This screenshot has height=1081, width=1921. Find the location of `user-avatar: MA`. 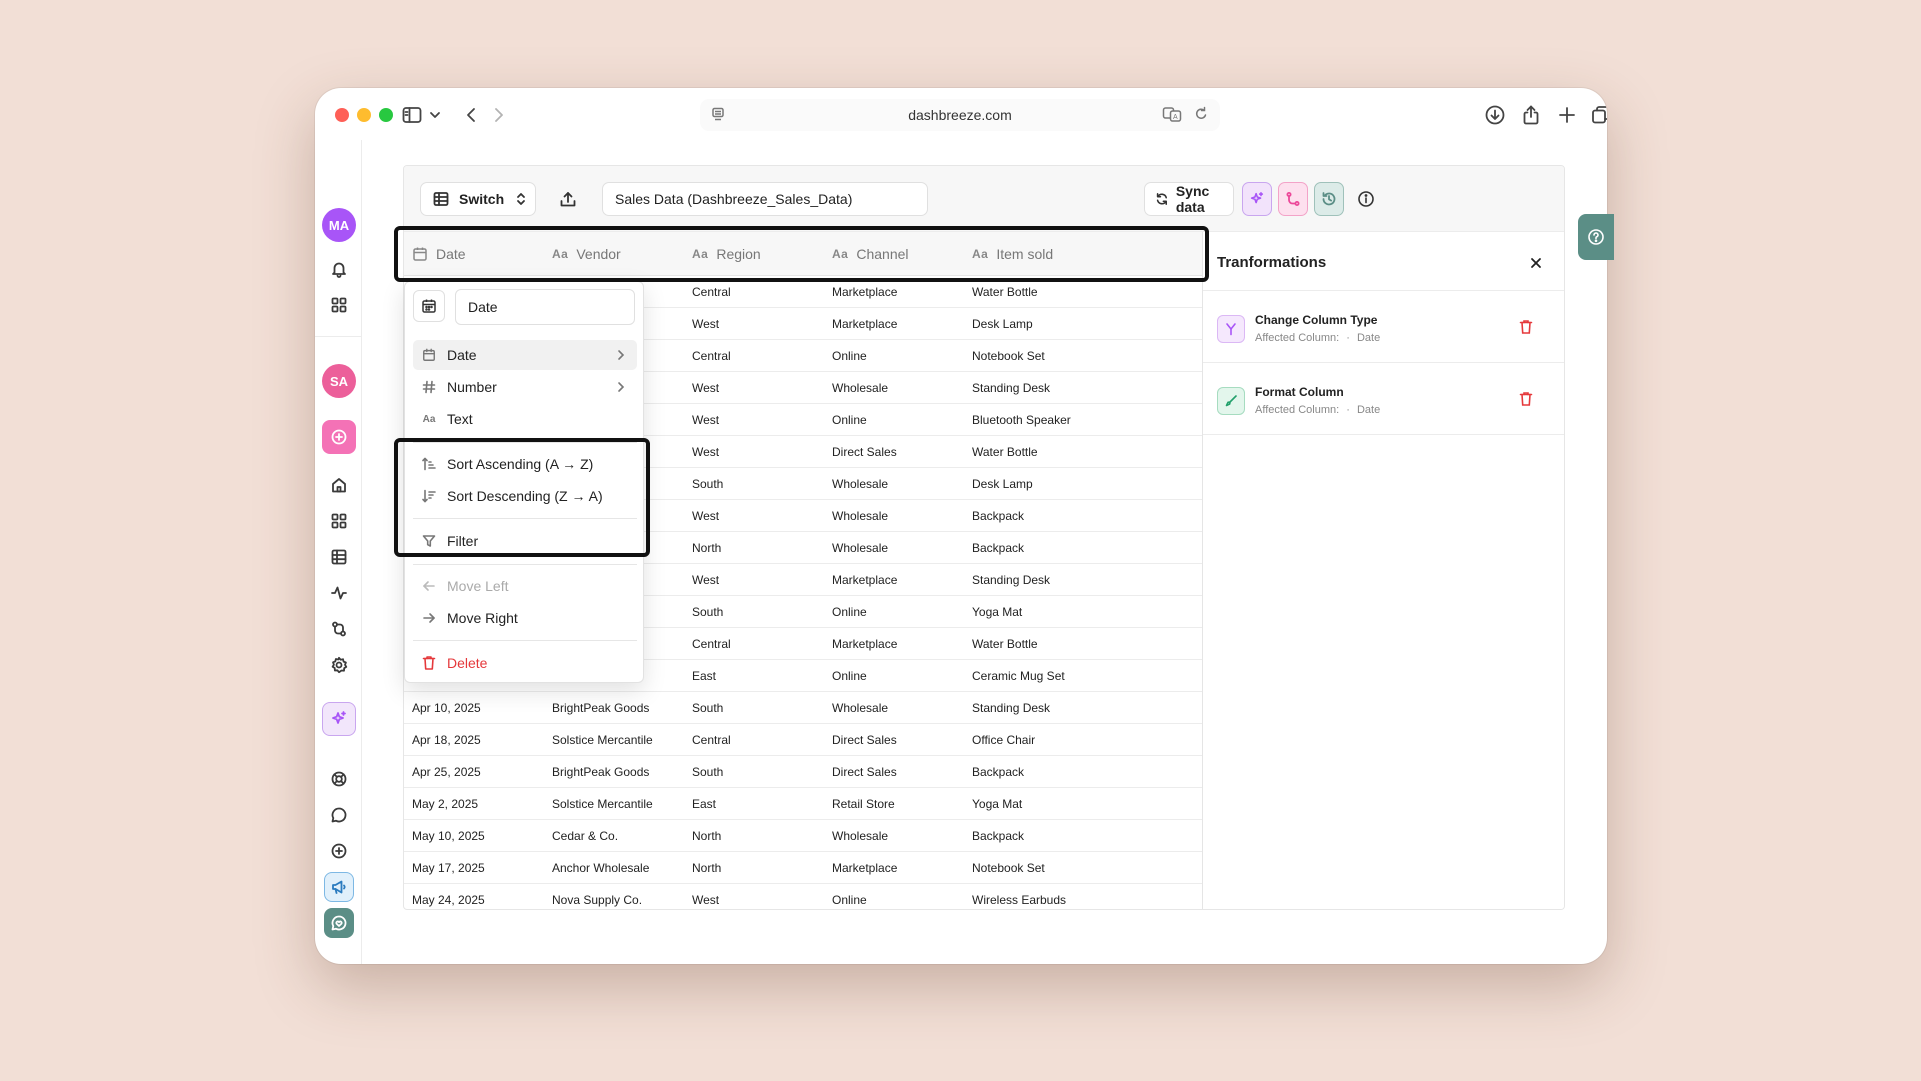

user-avatar: MA is located at coordinates (339, 225).